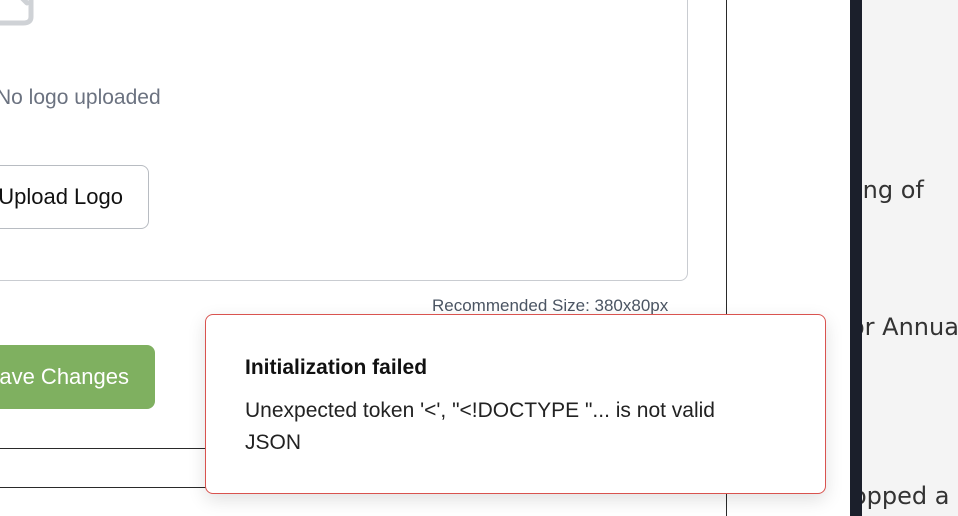 Image resolution: width=958 pixels, height=516 pixels. Describe the element at coordinates (74, 197) in the screenshot. I see `upload-logo-button: Upload Logo` at that location.